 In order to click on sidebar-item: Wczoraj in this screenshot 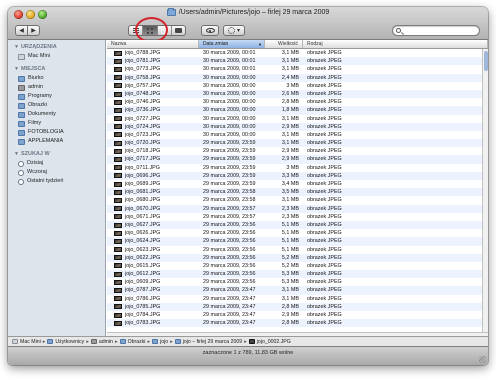, I will do `click(56, 172)`.